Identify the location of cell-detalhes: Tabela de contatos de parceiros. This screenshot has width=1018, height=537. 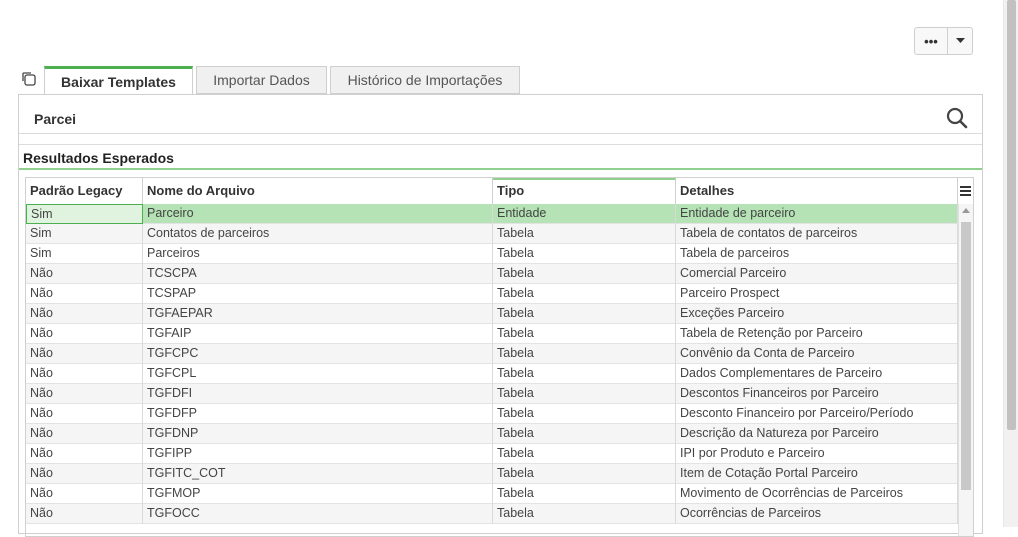
(817, 234).